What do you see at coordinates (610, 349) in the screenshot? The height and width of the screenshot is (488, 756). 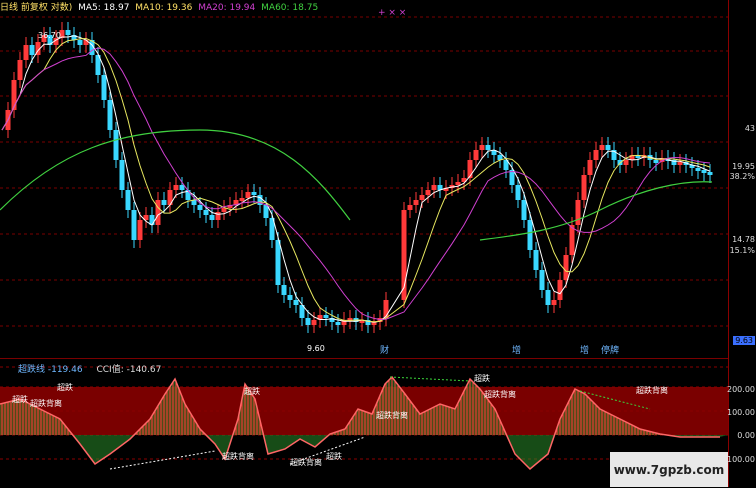 I see `event-marker: 停牌` at bounding box center [610, 349].